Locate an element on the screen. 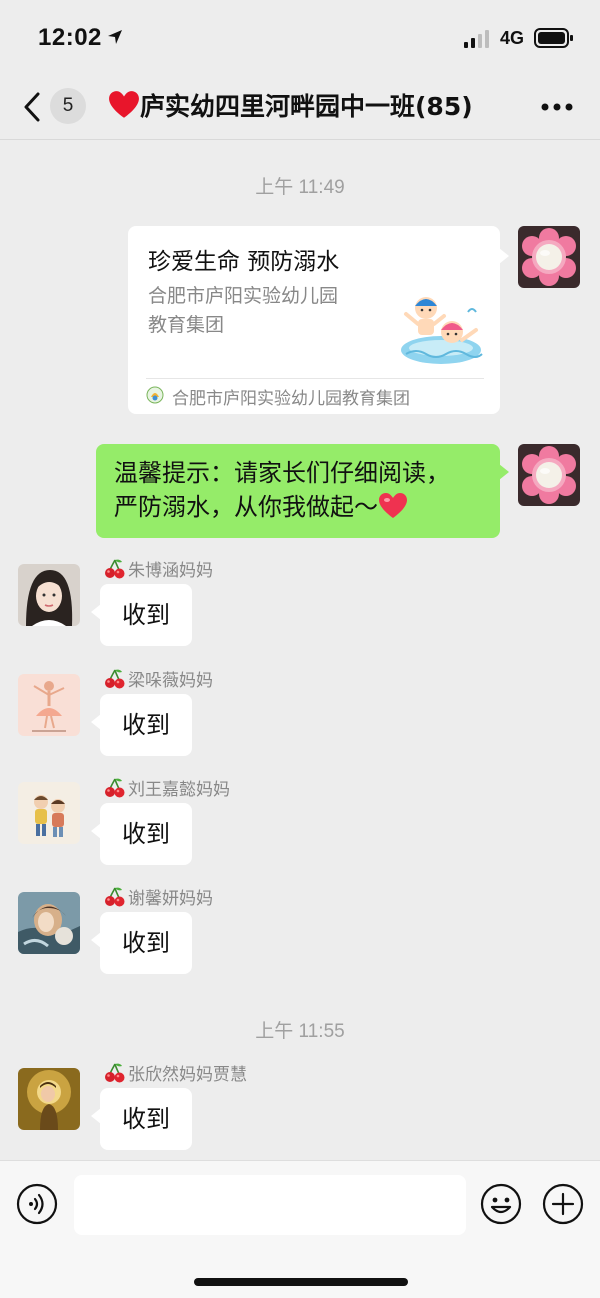 The image size is (600, 1298). sender-name-text: 梁哚薇妈妈 is located at coordinates (170, 681).